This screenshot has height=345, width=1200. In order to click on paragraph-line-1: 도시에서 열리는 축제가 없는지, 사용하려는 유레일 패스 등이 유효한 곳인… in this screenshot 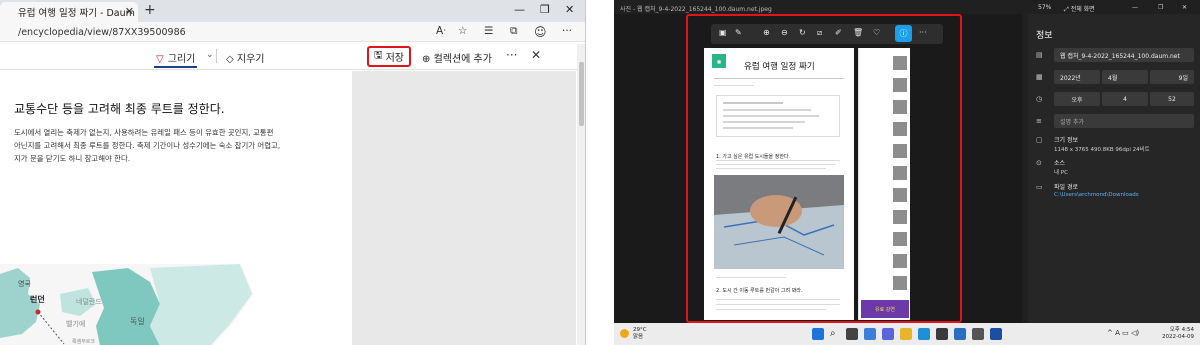, I will do `click(144, 132)`.